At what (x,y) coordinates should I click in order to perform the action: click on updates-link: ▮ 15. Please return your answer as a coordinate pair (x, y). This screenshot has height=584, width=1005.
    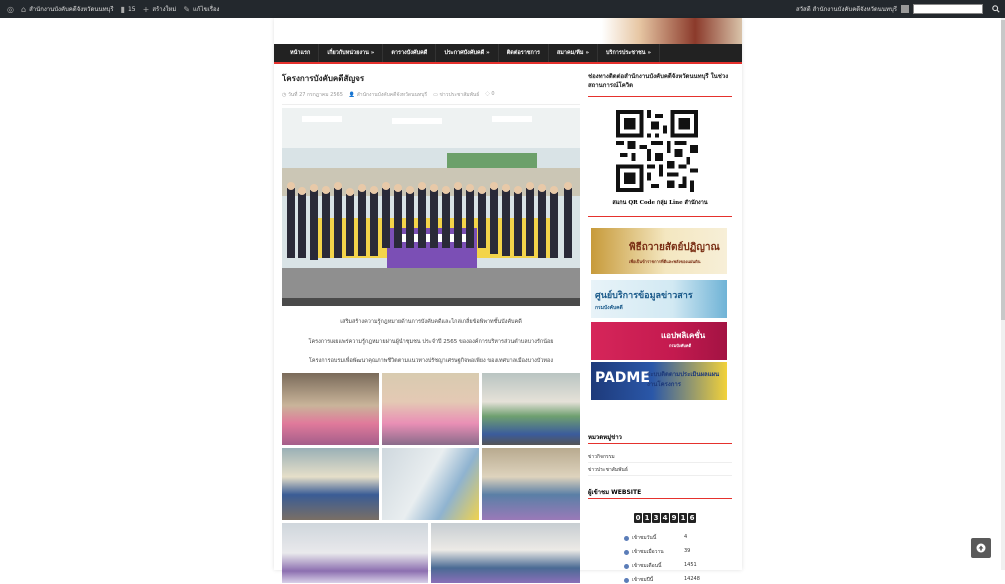
    Looking at the image, I should click on (128, 9).